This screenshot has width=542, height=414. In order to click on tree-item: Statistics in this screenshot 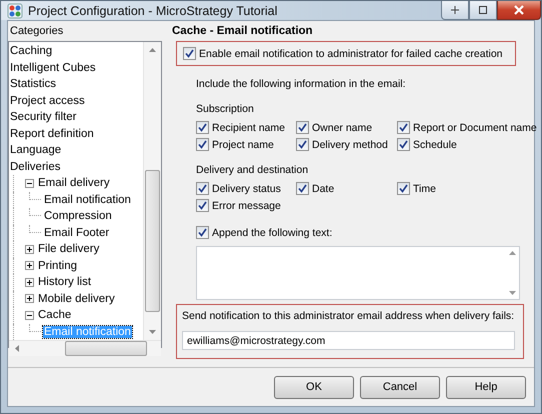, I will do `click(33, 84)`.